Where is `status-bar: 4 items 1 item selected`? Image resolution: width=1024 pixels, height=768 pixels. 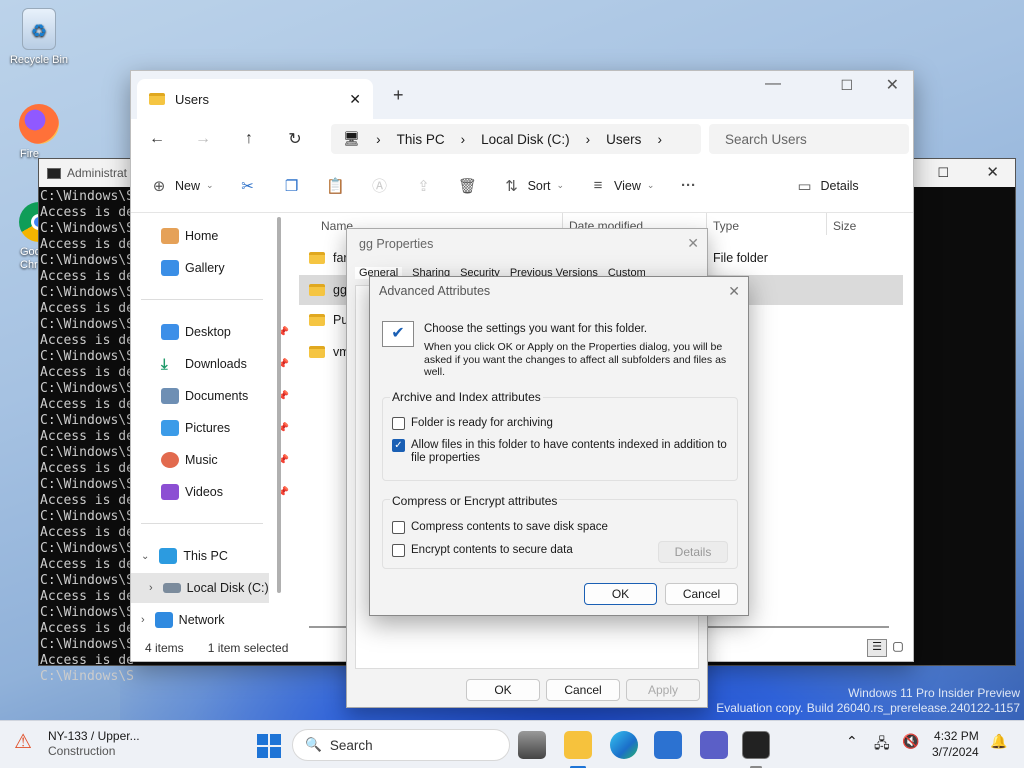
status-bar: 4 items 1 item selected is located at coordinates (216, 648).